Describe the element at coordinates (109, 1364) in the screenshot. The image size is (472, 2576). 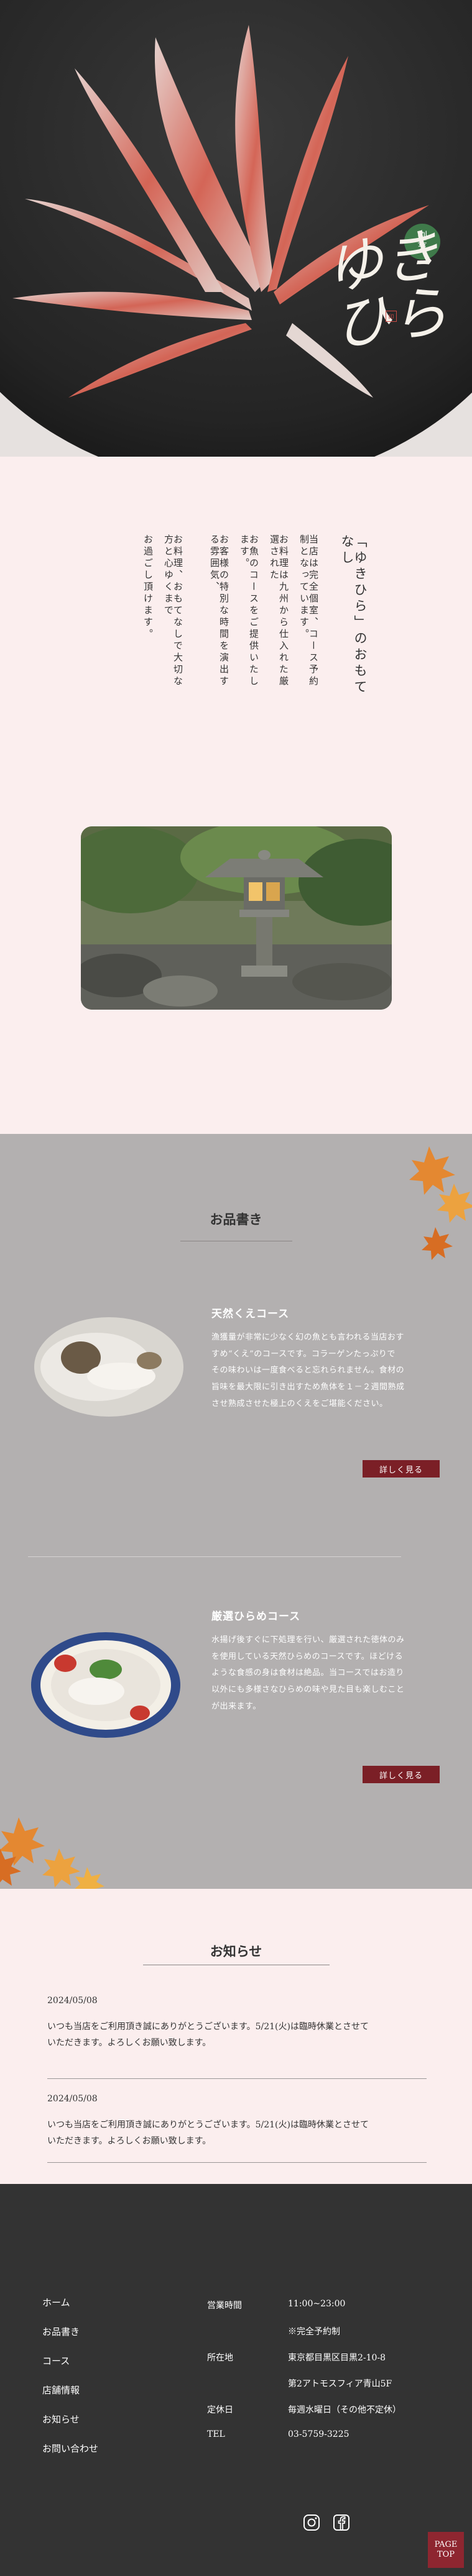
I see `kue-dish-image` at that location.